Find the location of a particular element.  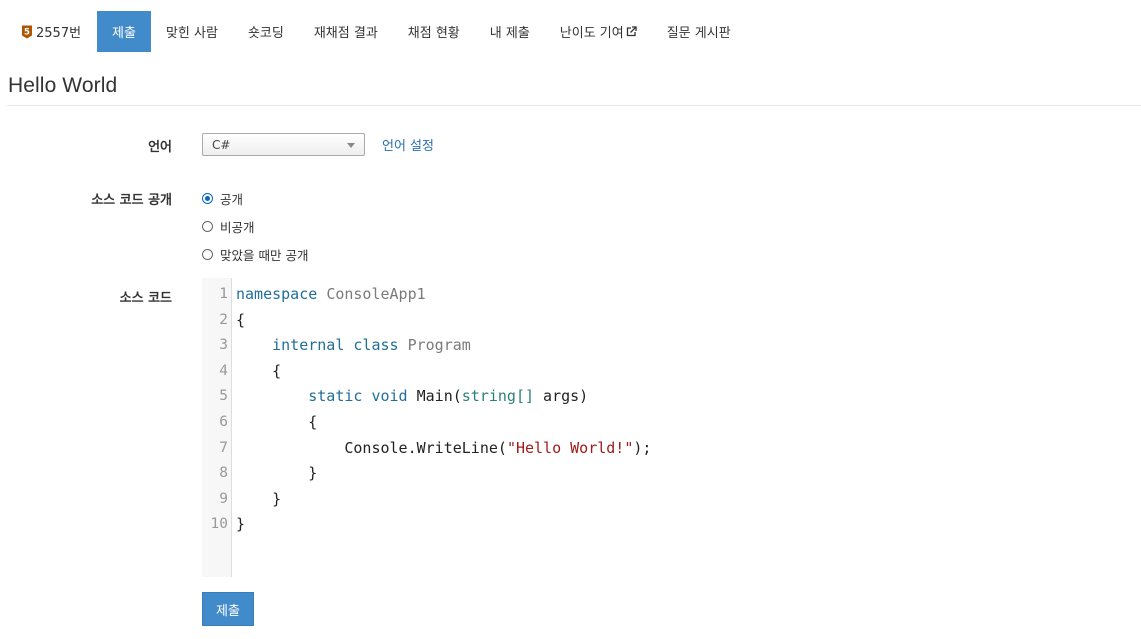

code-token: static is located at coordinates (335, 396).